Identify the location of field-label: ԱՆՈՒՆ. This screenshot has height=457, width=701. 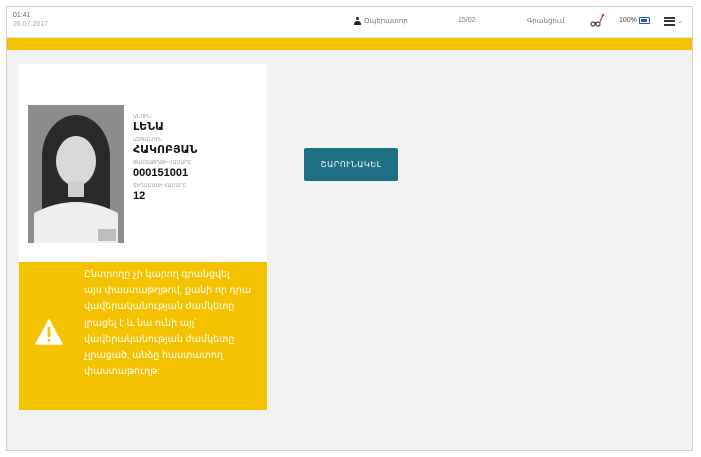
(142, 117).